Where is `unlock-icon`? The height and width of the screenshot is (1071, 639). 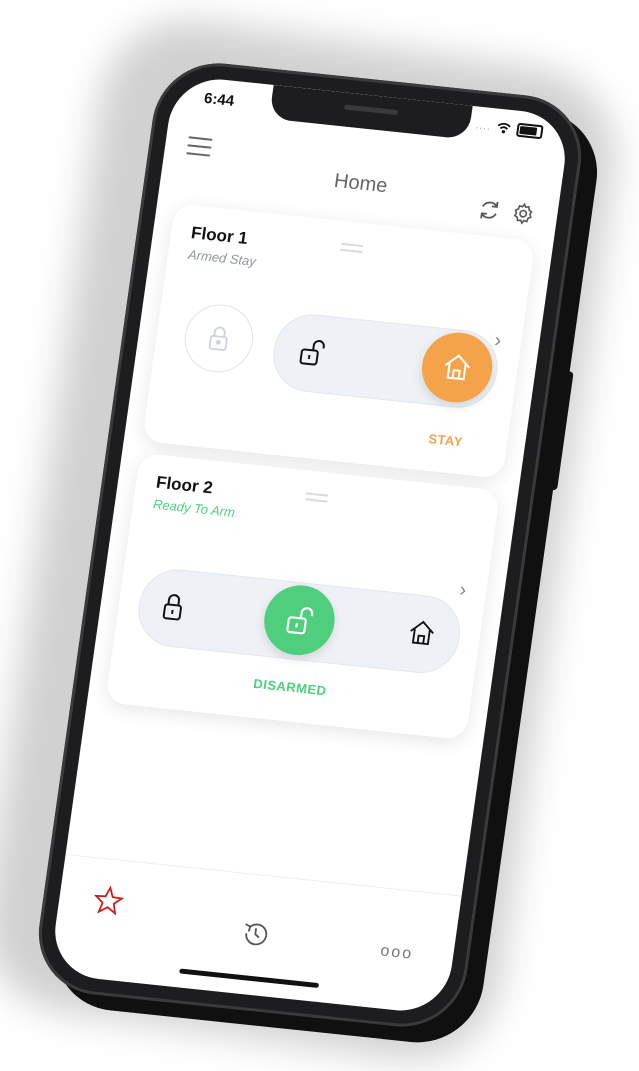 unlock-icon is located at coordinates (312, 352).